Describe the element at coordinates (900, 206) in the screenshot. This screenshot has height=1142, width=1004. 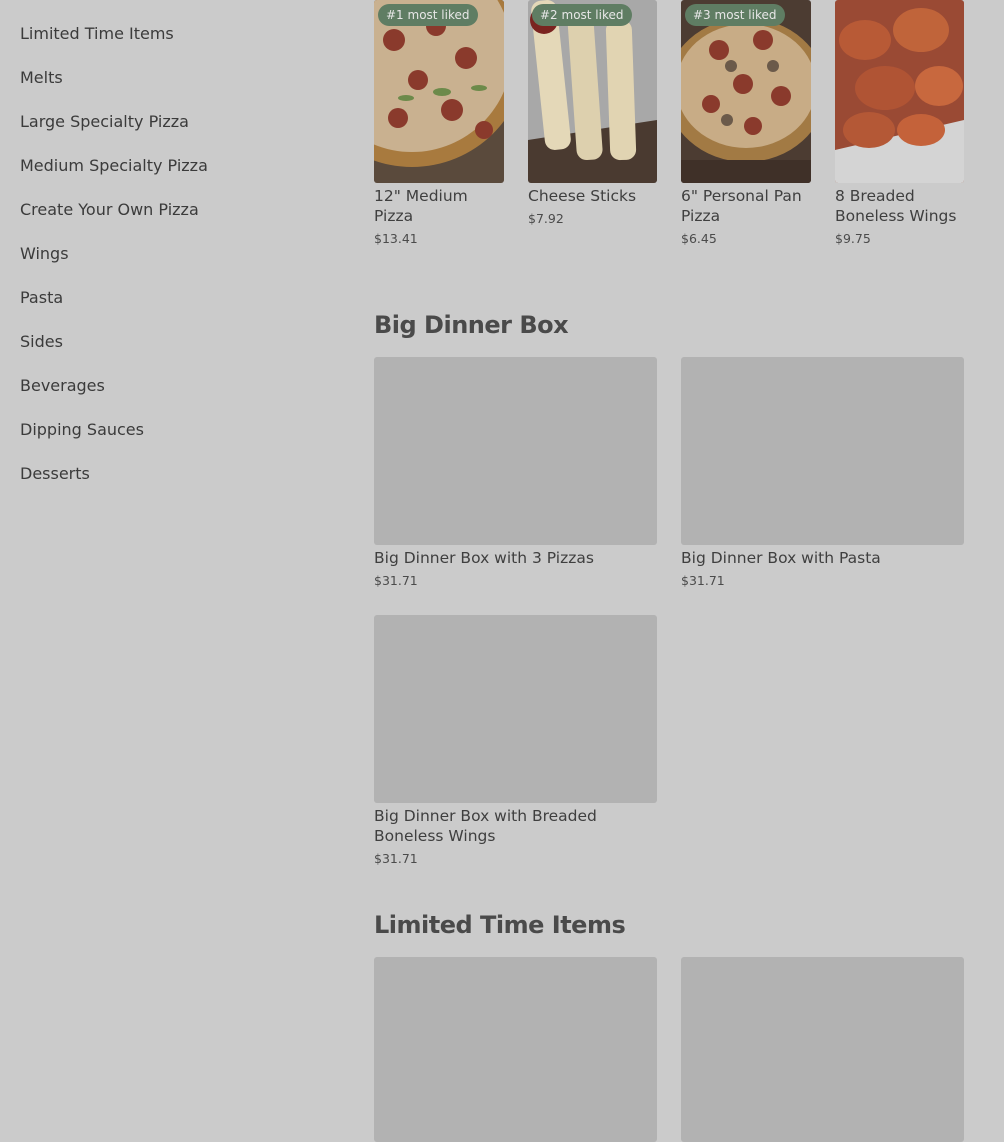
I see `item-name: 8 Breaded Boneless Wings` at that location.